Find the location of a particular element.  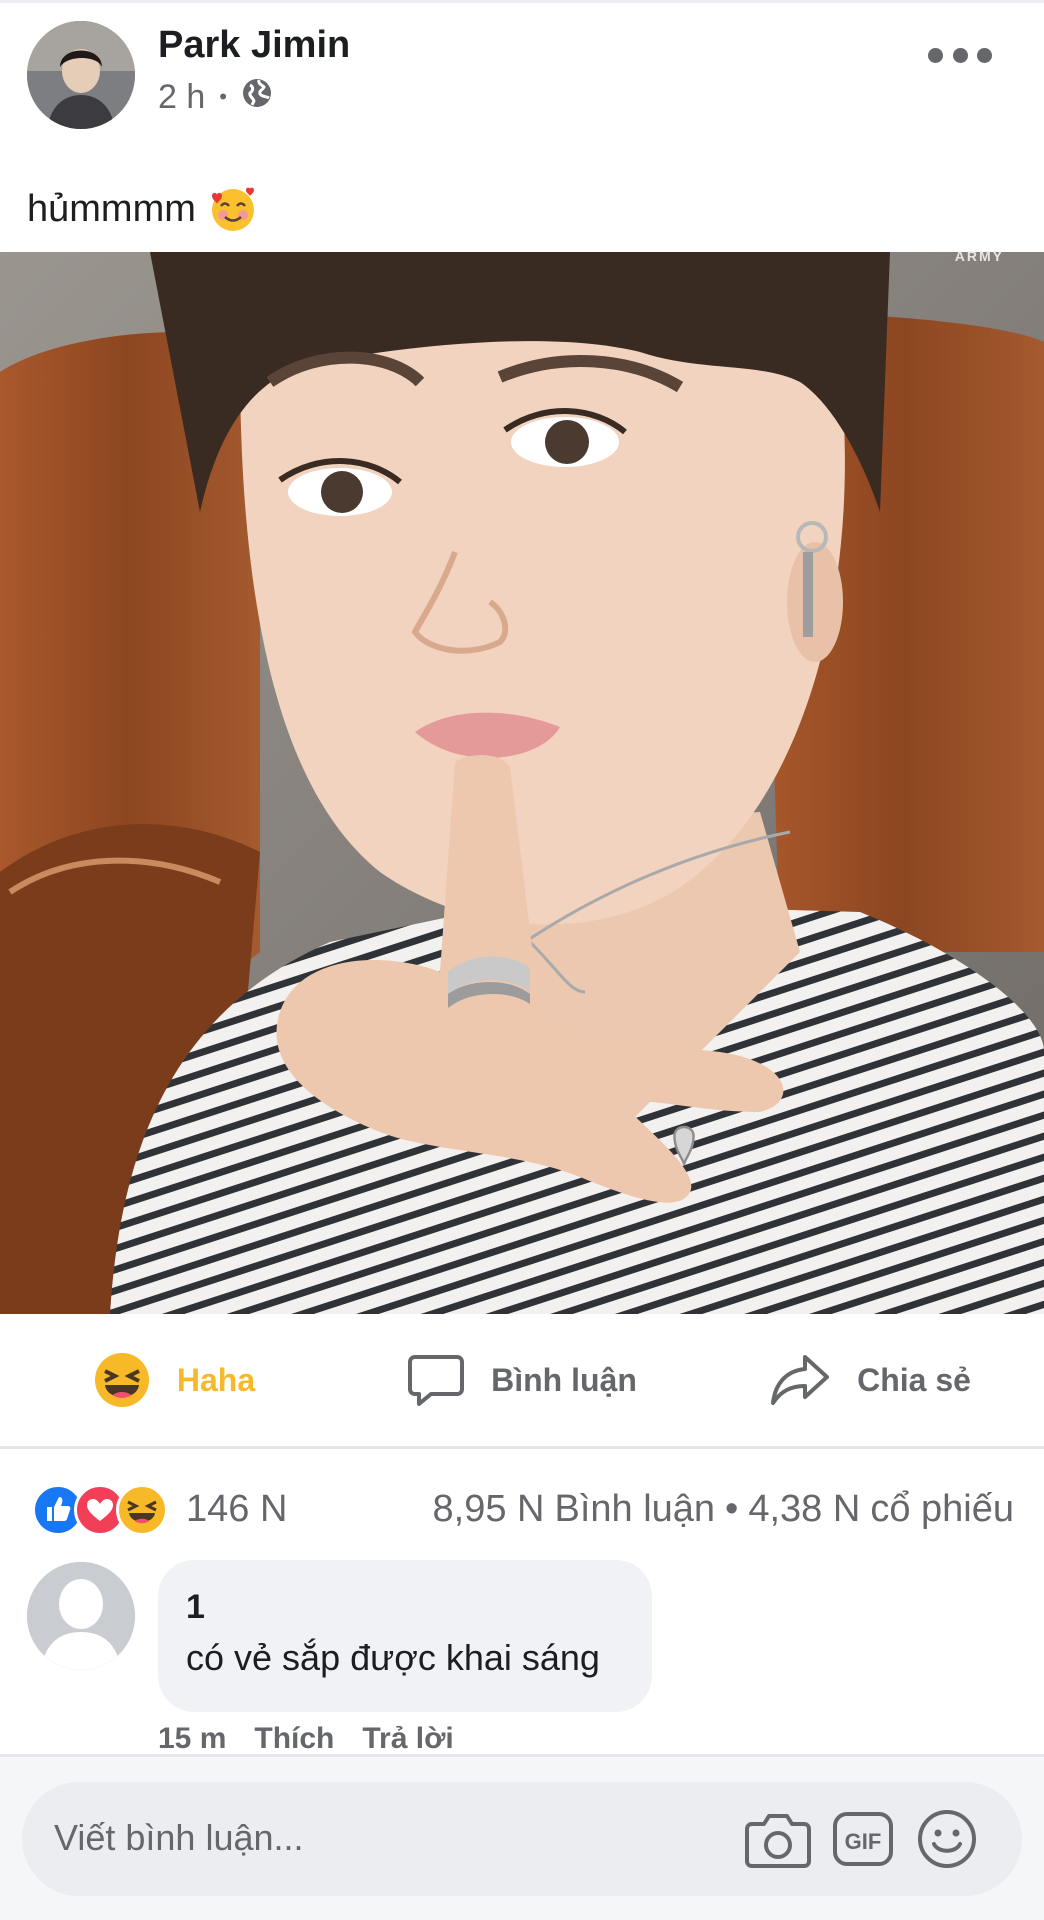

commenter-name: 1 is located at coordinates (405, 1607).